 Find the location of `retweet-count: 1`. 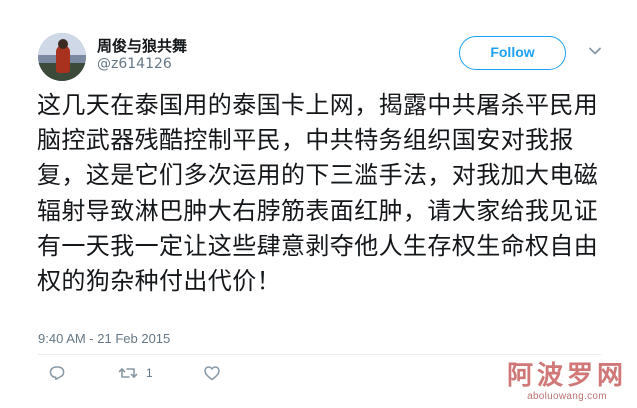

retweet-count: 1 is located at coordinates (149, 373).